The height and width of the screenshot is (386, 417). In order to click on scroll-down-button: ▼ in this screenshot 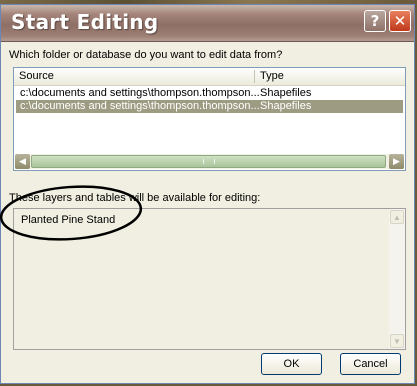, I will do `click(397, 341)`.